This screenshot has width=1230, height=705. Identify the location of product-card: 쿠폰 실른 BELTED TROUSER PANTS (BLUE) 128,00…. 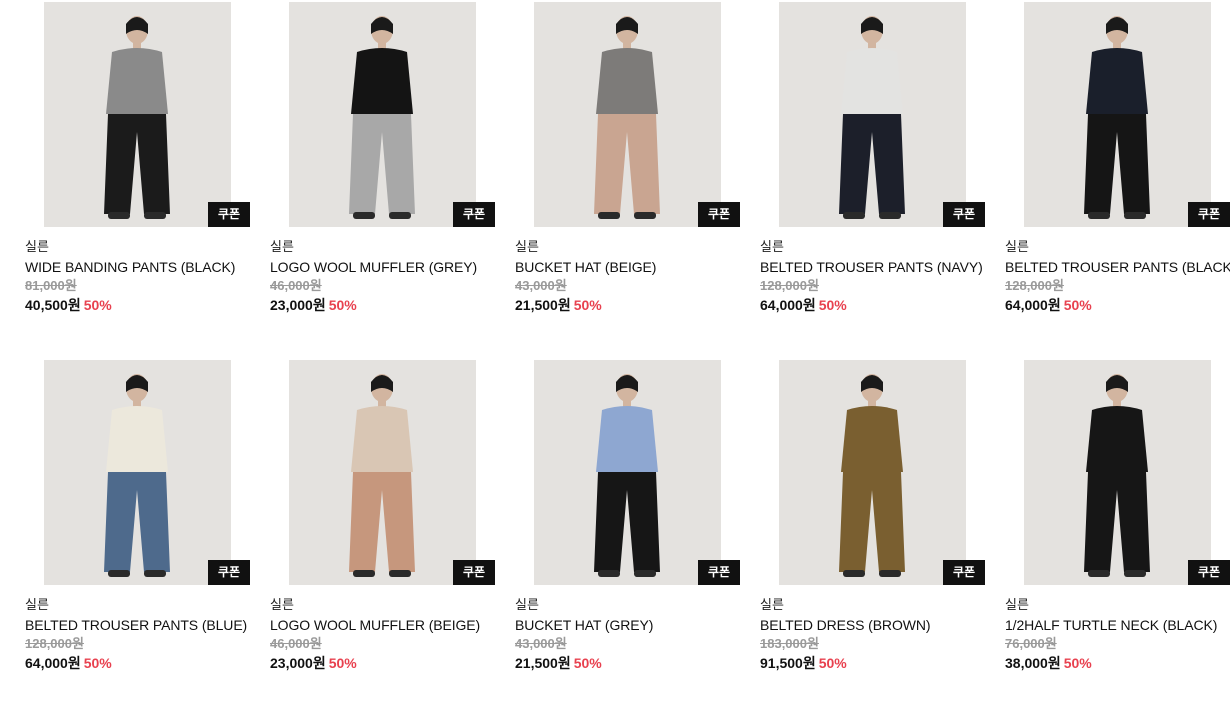
(140, 516).